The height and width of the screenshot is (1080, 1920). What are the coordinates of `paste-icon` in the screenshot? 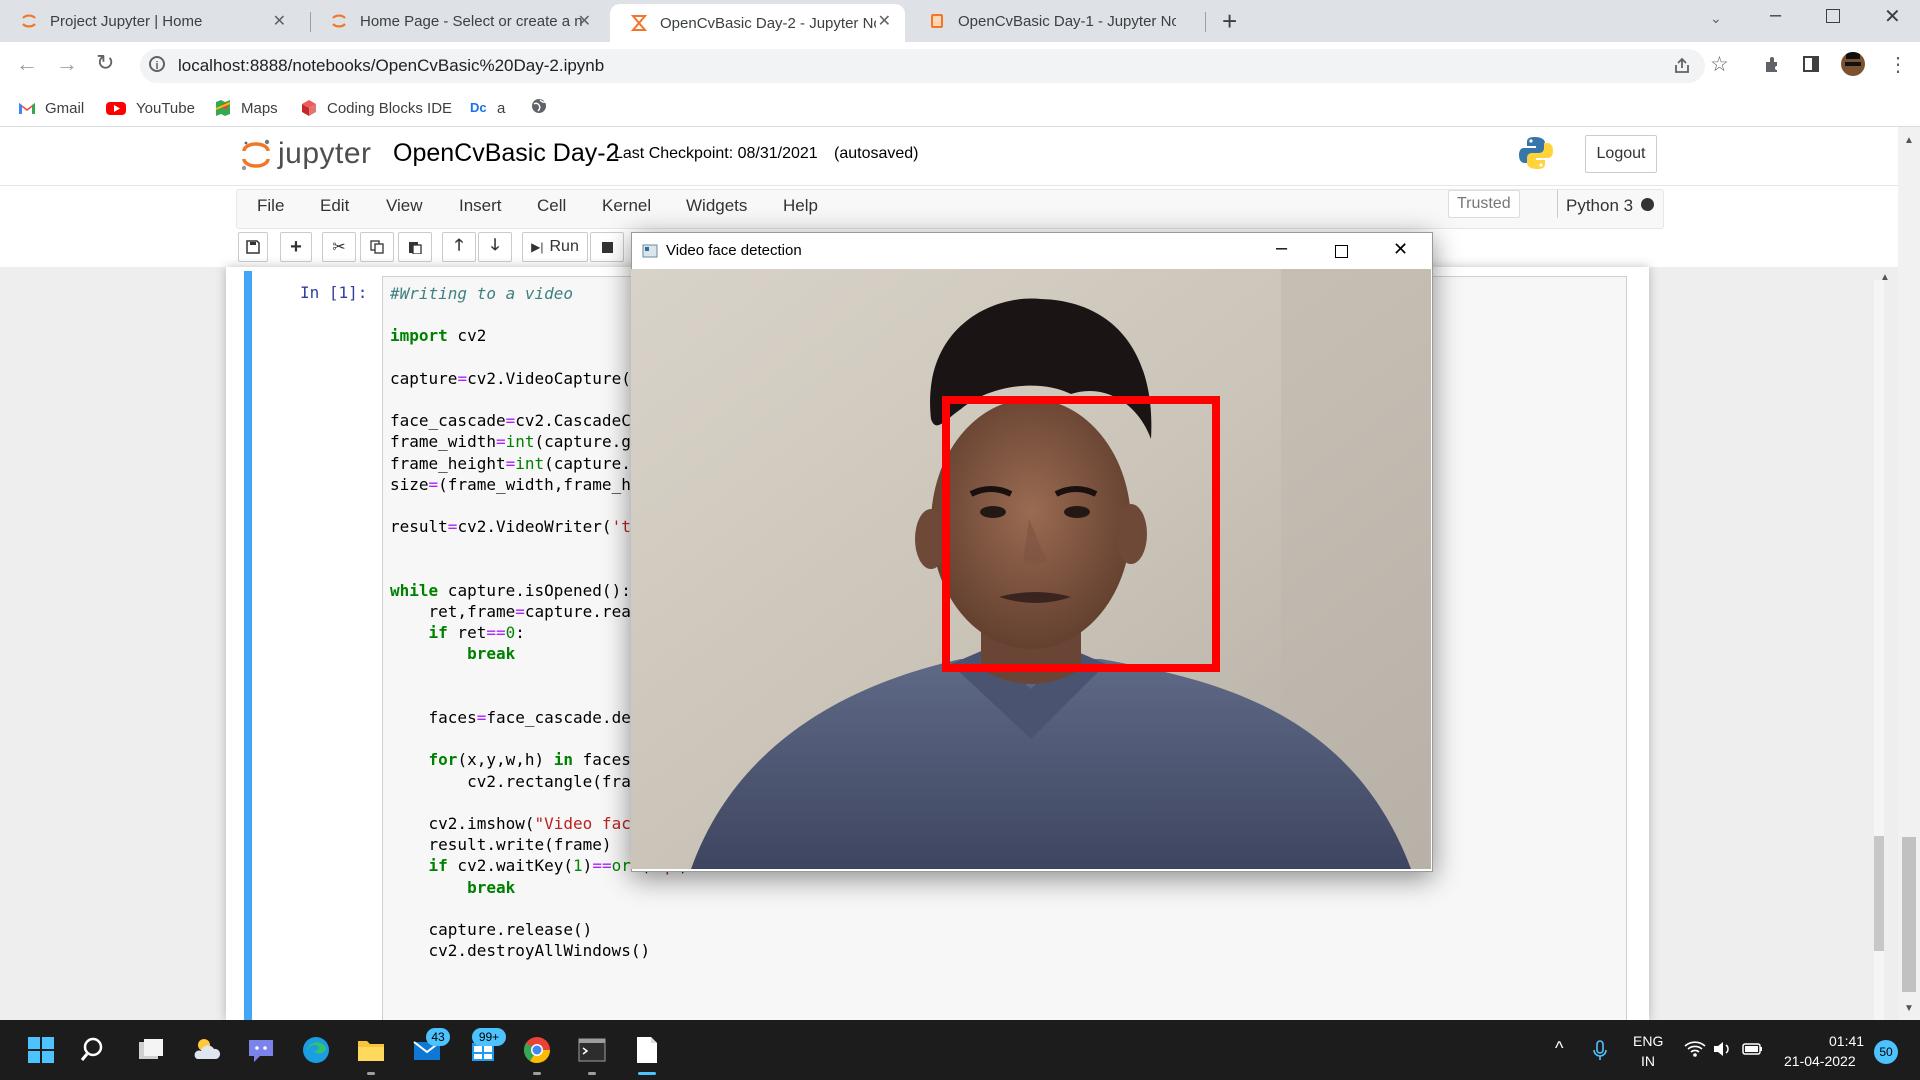 It's located at (415, 248).